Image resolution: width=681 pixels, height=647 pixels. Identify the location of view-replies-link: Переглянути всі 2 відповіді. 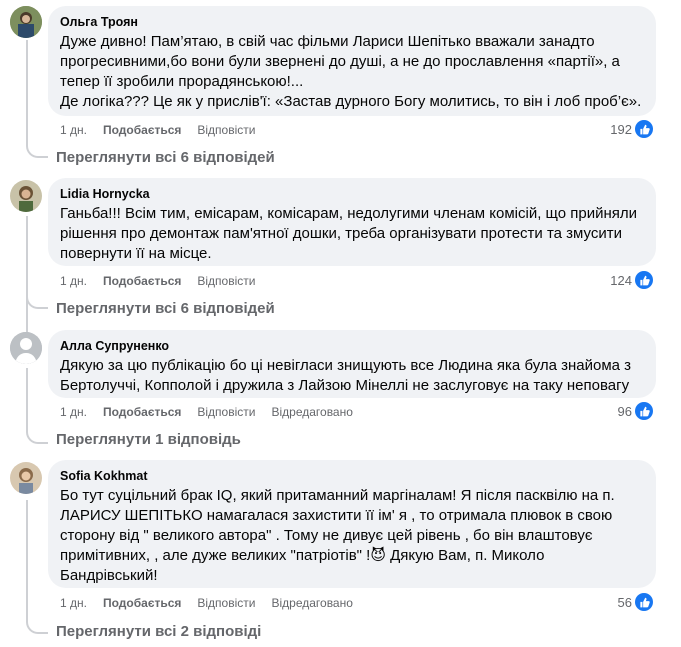
(158, 632).